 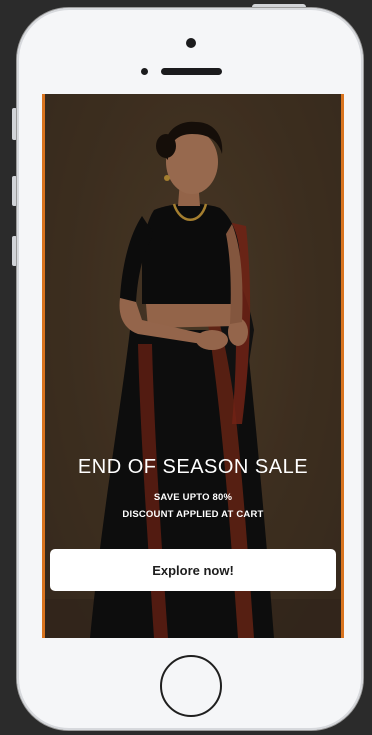 What do you see at coordinates (191, 686) in the screenshot?
I see `home-button-icon` at bounding box center [191, 686].